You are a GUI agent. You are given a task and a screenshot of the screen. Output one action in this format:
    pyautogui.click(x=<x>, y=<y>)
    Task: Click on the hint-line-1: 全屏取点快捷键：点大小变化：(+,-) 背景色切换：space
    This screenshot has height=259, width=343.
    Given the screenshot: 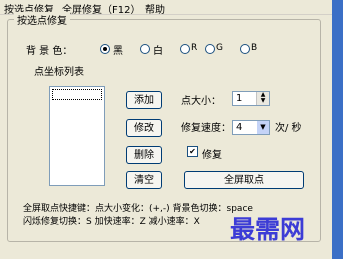 What is the action you would take?
    pyautogui.click(x=138, y=209)
    